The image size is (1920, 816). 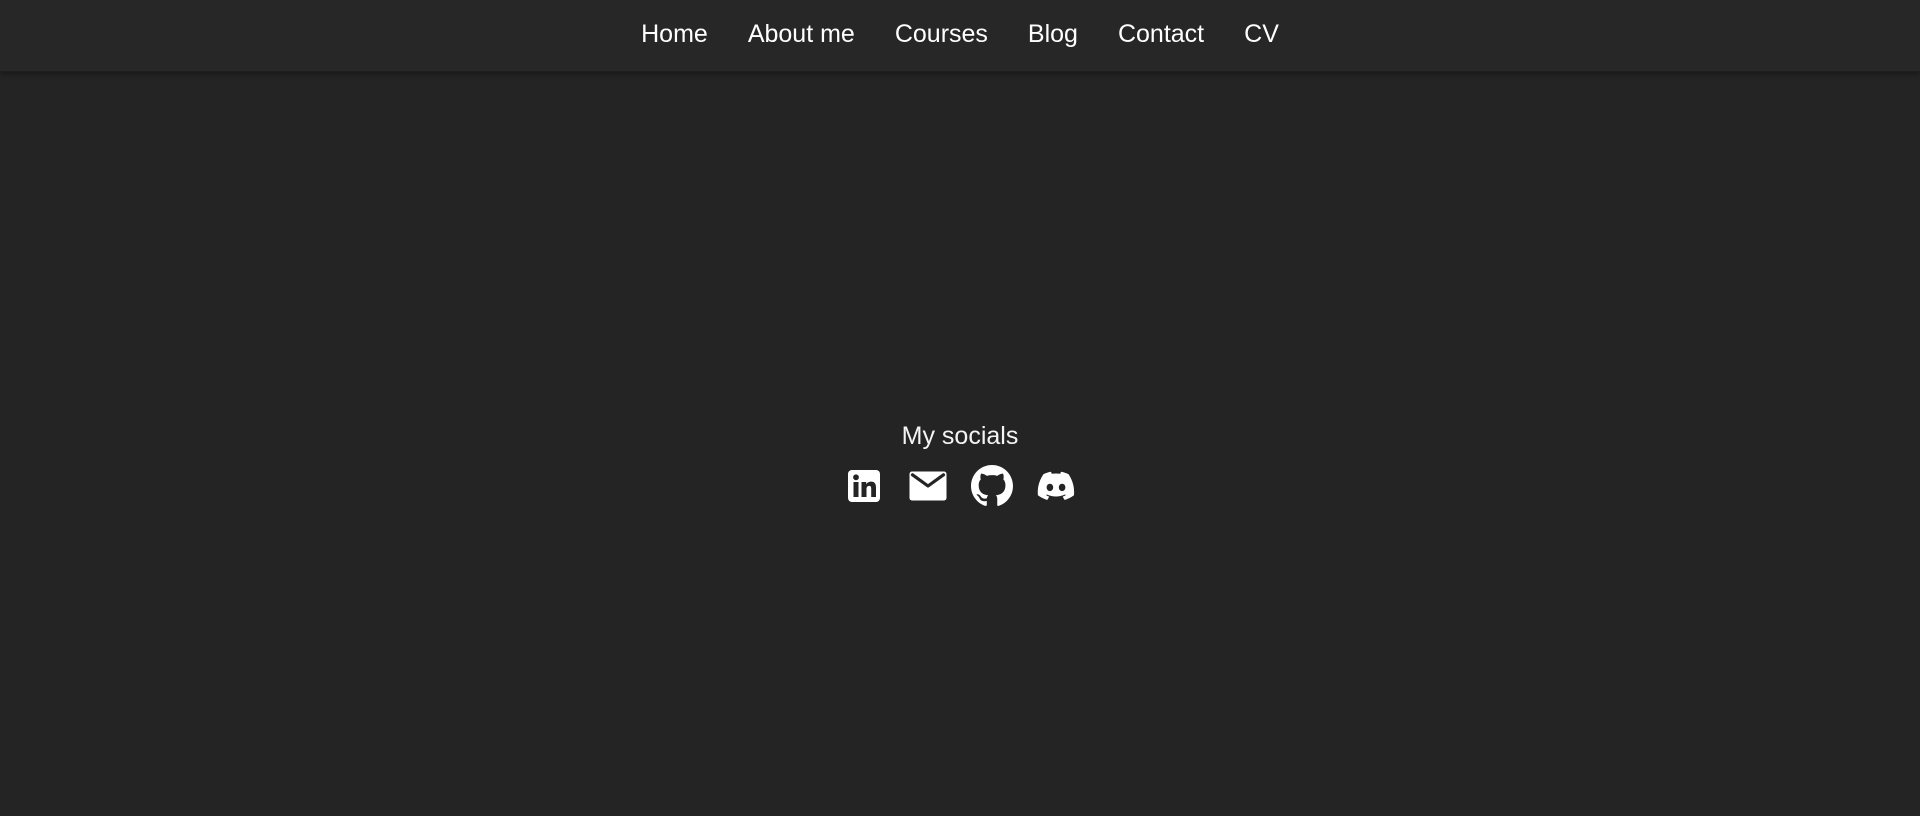 What do you see at coordinates (960, 436) in the screenshot?
I see `socials-heading: My socials` at bounding box center [960, 436].